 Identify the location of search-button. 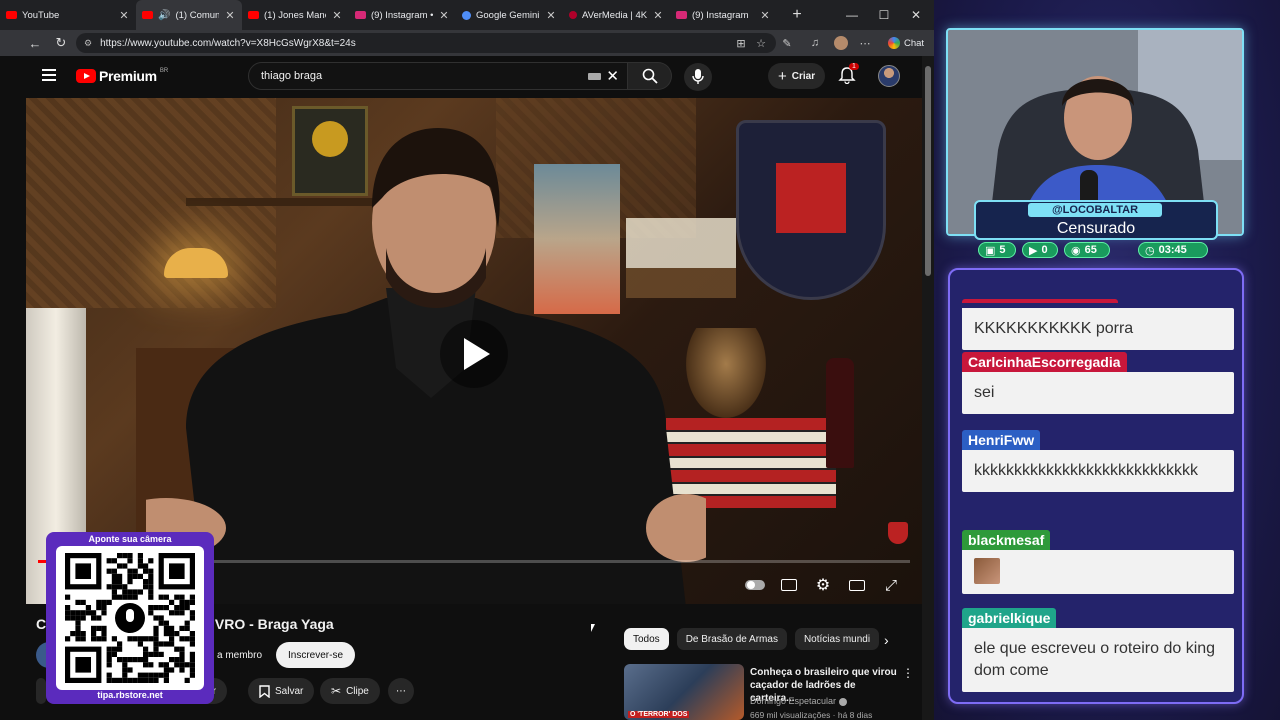
(650, 76).